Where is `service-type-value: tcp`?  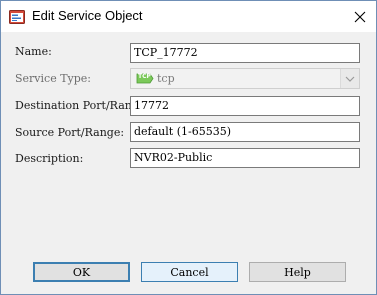
service-type-value: tcp is located at coordinates (166, 78).